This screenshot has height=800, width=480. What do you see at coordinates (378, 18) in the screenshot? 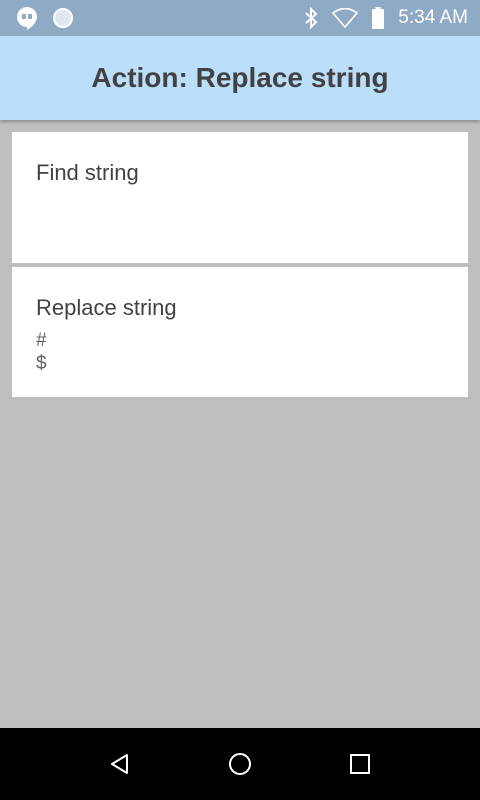
I see `battery-icon` at bounding box center [378, 18].